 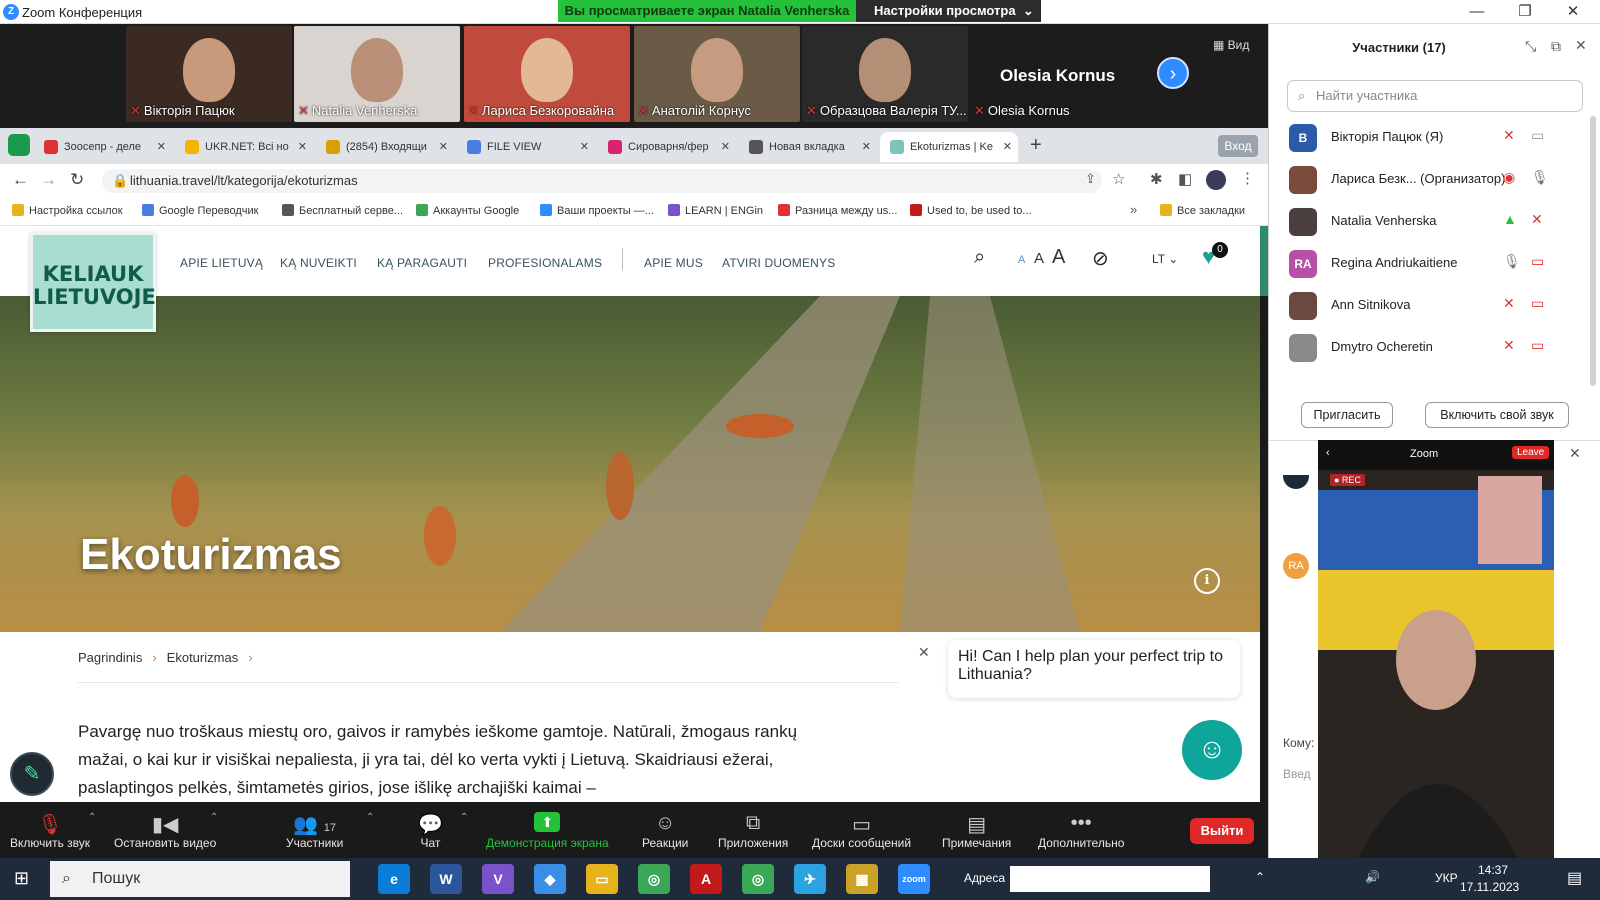 I want to click on bookmark-item: Настройка ссылок, so click(x=67, y=210).